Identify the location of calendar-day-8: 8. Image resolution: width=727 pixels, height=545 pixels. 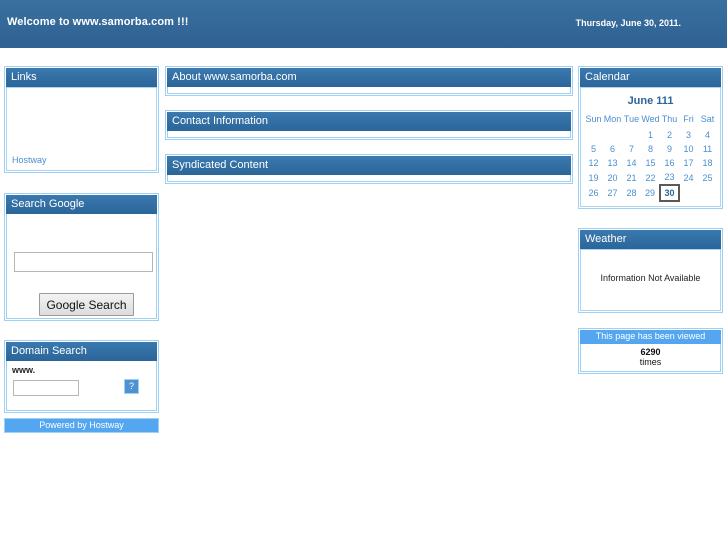
(650, 149).